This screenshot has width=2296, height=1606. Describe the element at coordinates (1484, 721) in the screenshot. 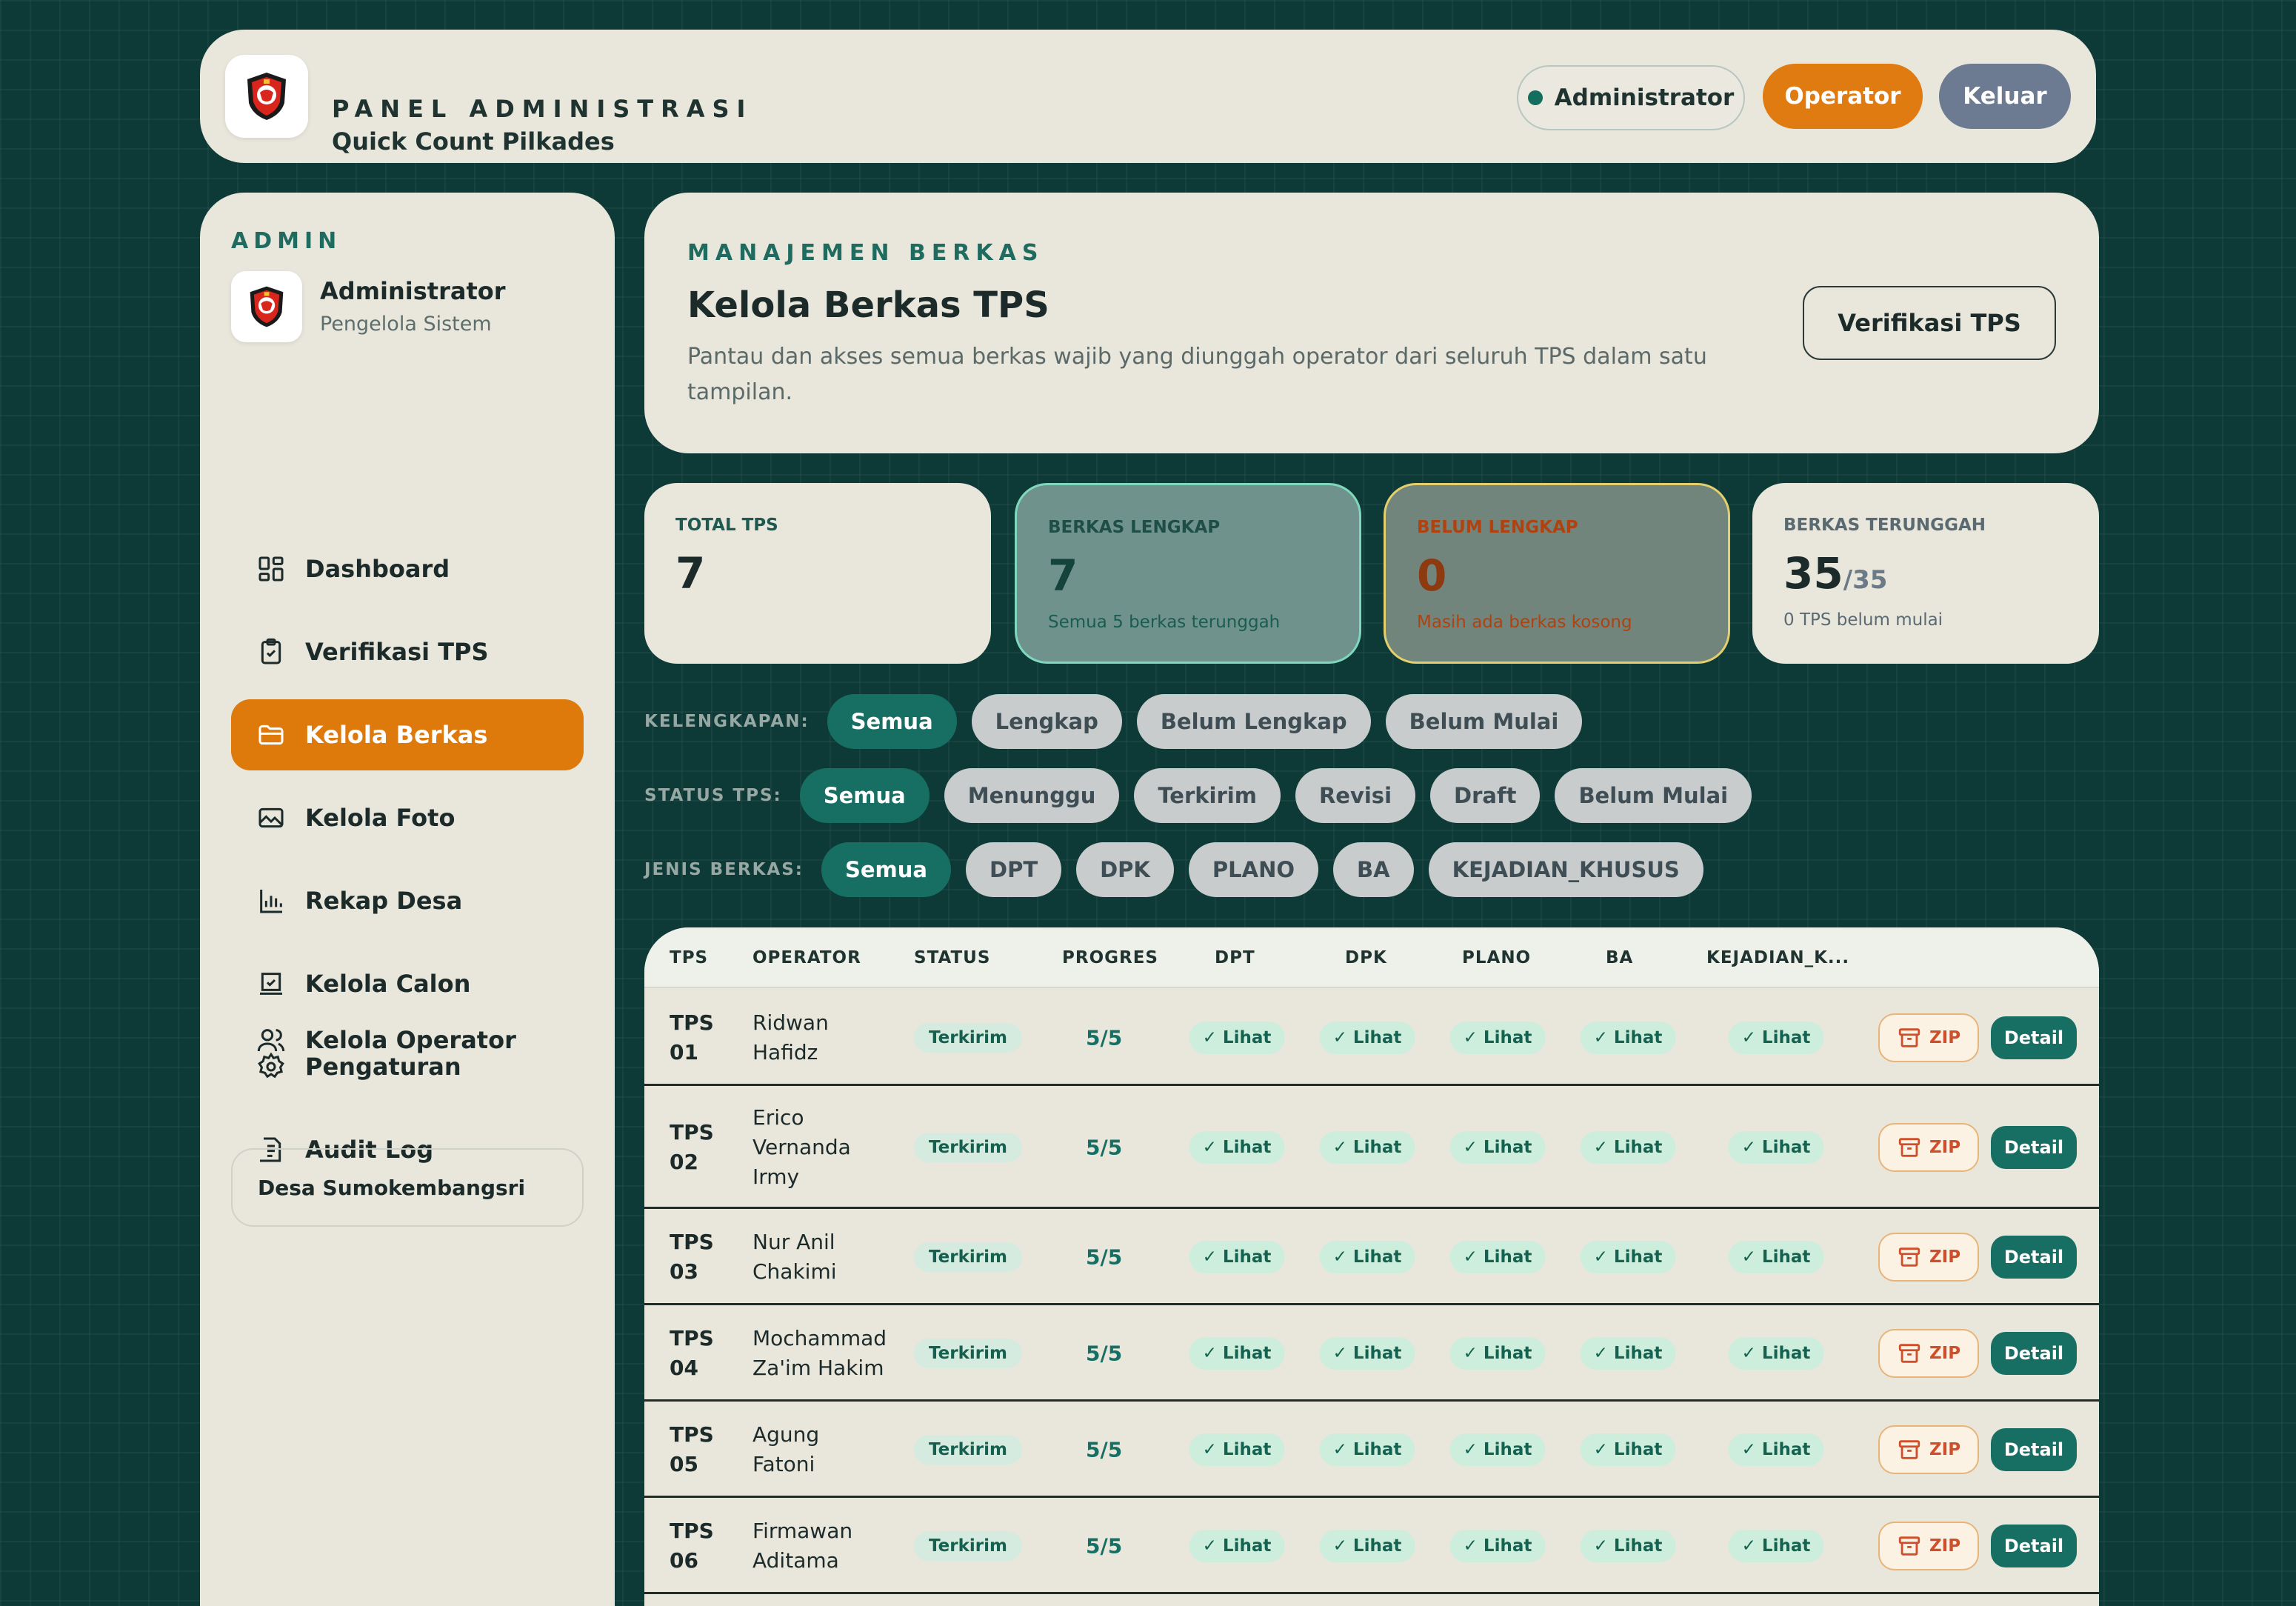

I see `chip-kelengkapan-belum-mulai: Belum Mulai` at that location.